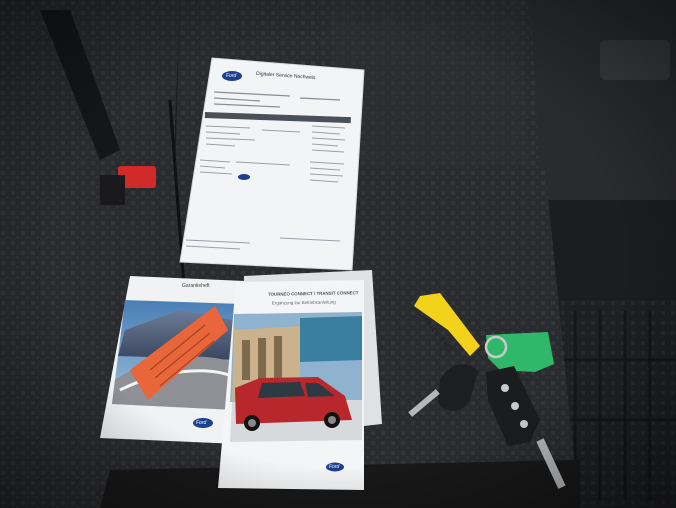 The height and width of the screenshot is (508, 676). I want to click on booklet-brand: Ford, so click(201, 423).